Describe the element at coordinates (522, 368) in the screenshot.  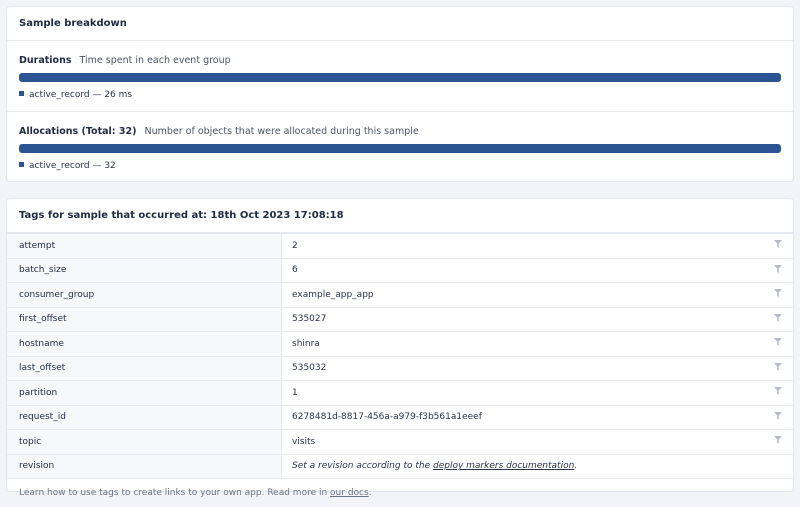
I see `tag-value: 535032` at that location.